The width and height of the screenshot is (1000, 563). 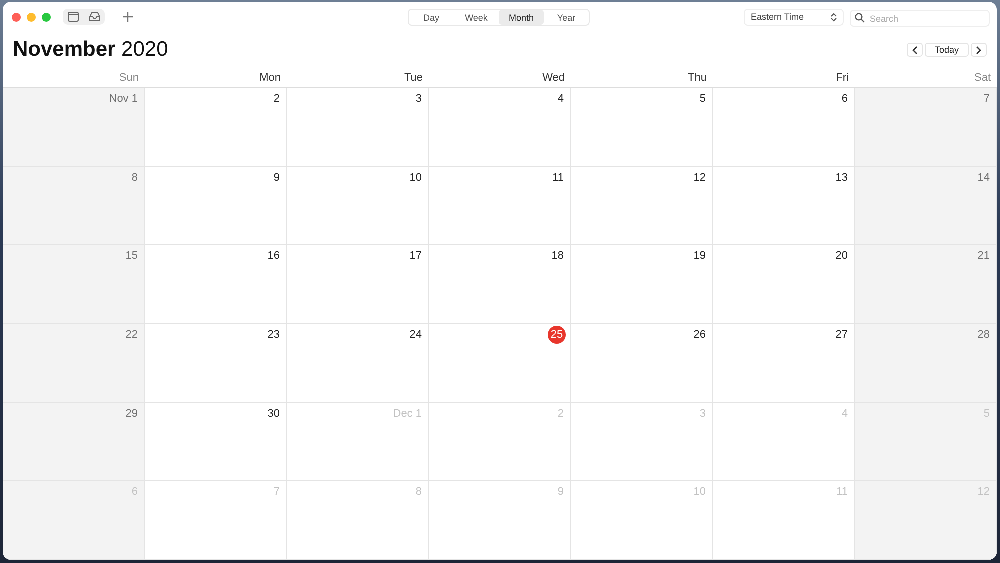 What do you see at coordinates (982, 78) in the screenshot?
I see `weekday-label: Sat` at bounding box center [982, 78].